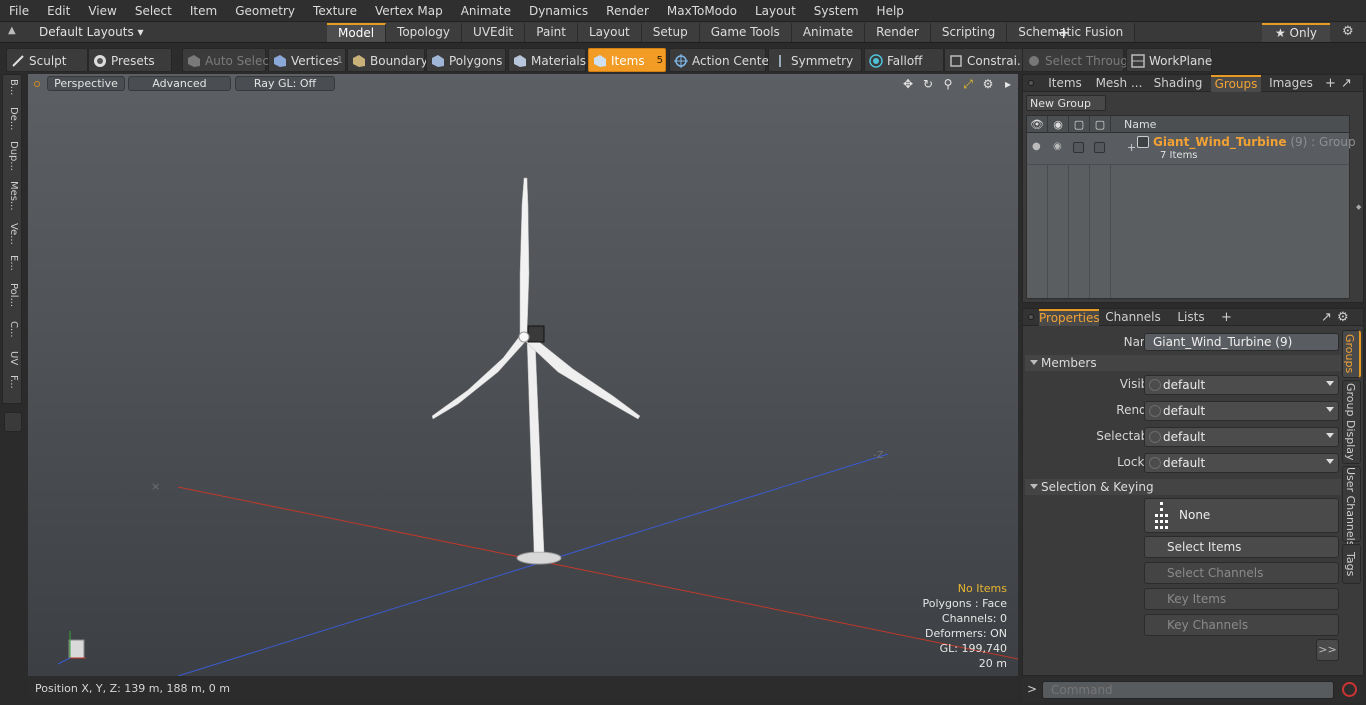 Image resolution: width=1366 pixels, height=705 pixels. What do you see at coordinates (1241, 437) in the screenshot?
I see `selectable-dropdown: default` at bounding box center [1241, 437].